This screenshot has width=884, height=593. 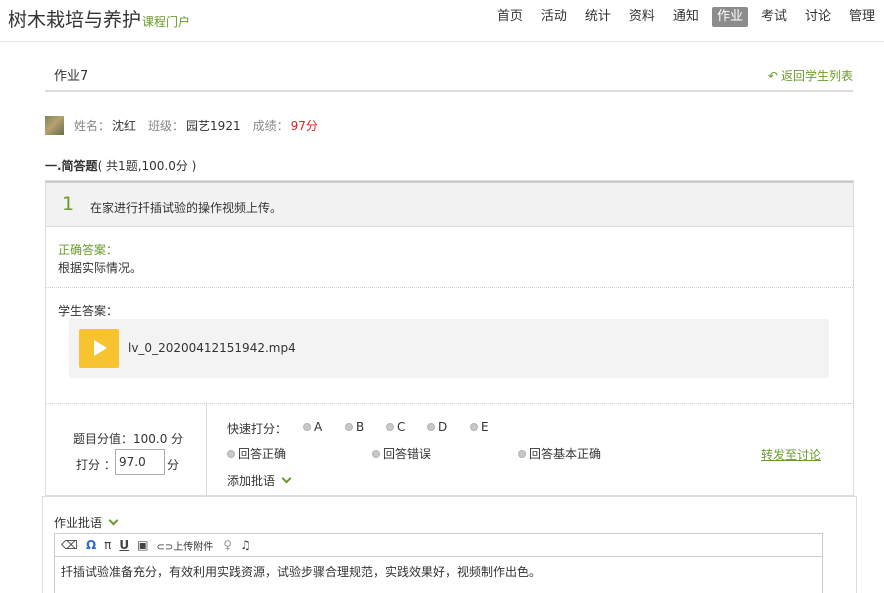 I want to click on score-label: 成绩：, so click(x=270, y=125).